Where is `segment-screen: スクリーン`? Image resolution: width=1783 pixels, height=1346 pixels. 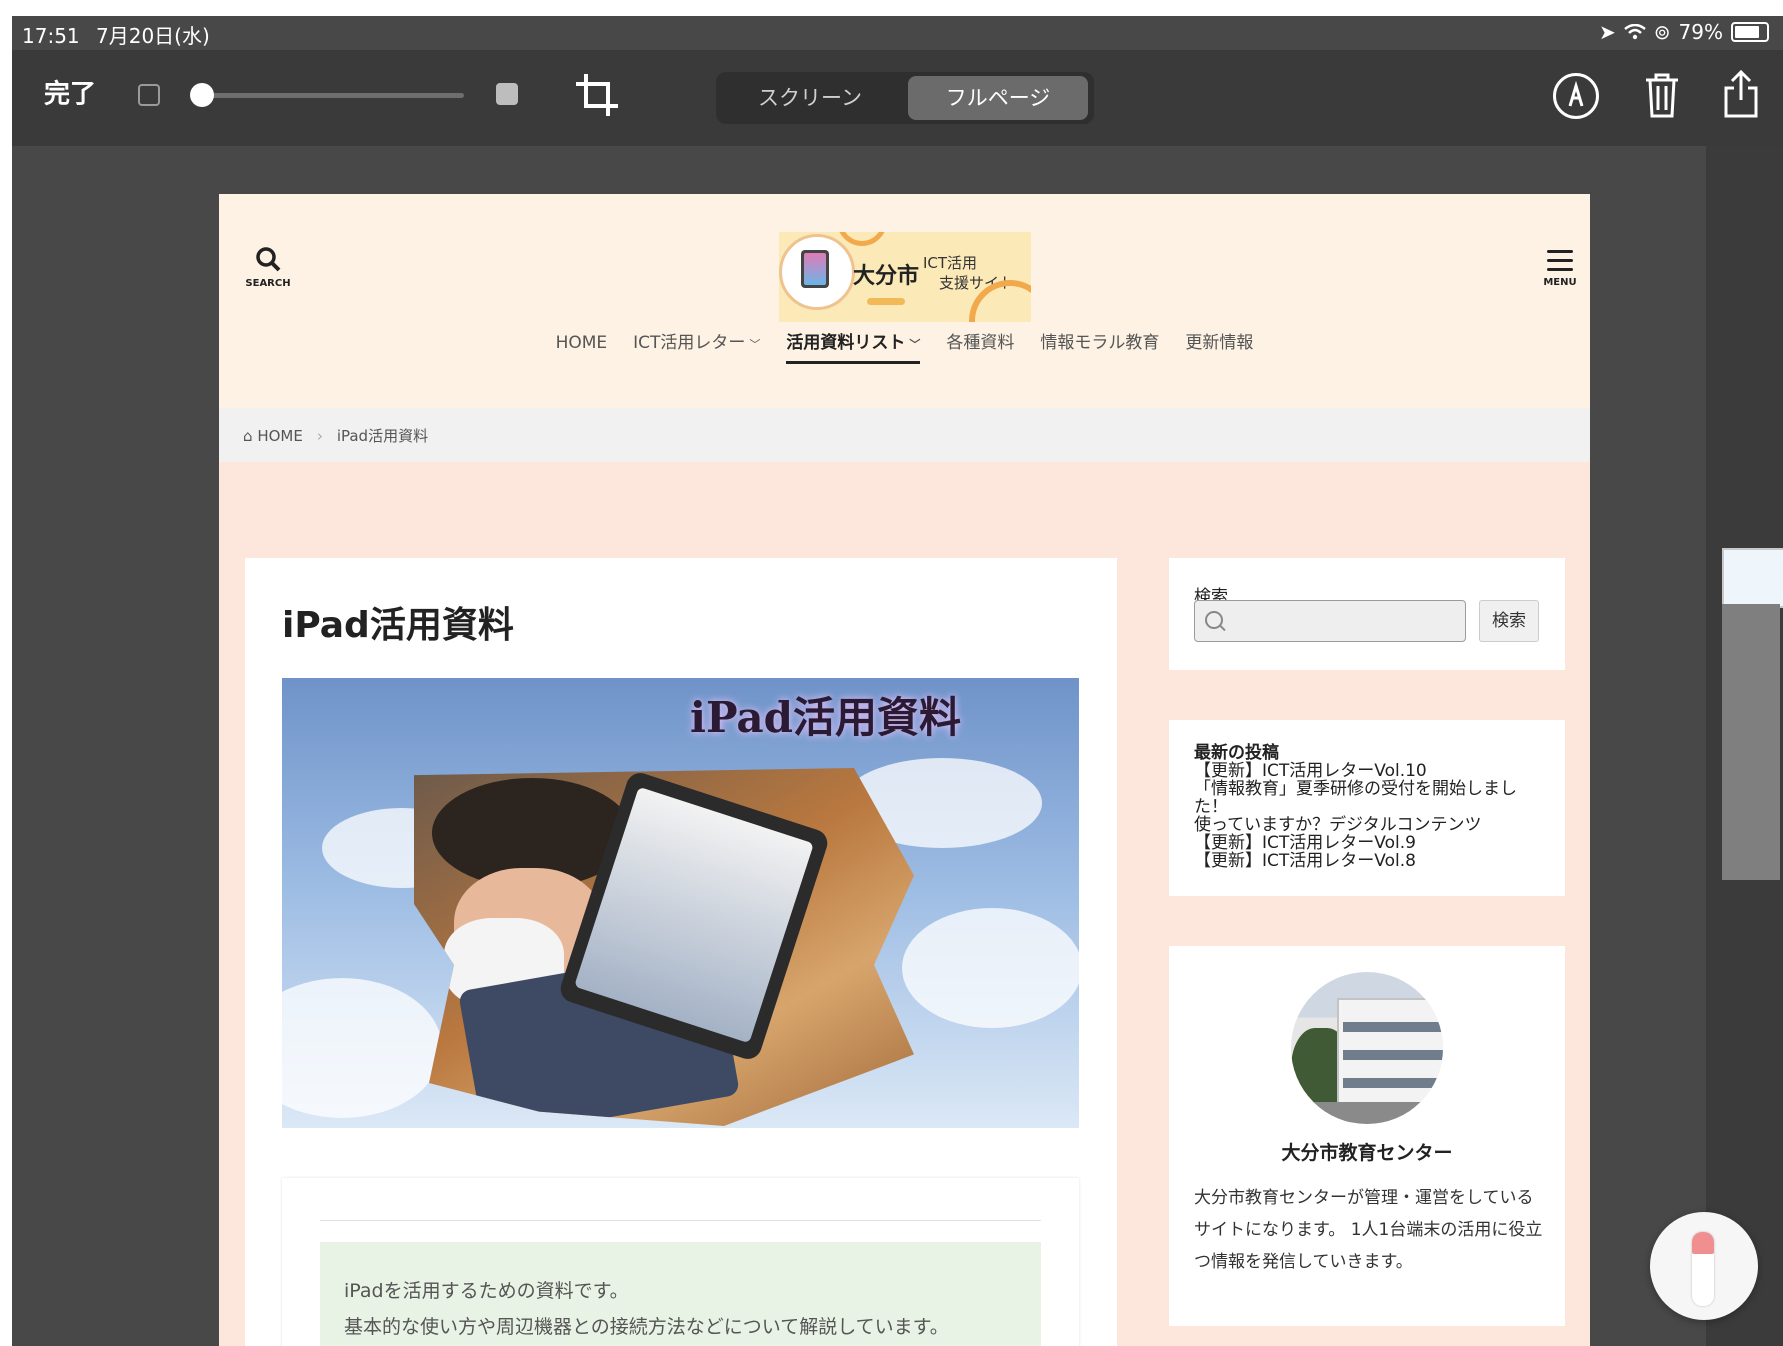 segment-screen: スクリーン is located at coordinates (810, 98).